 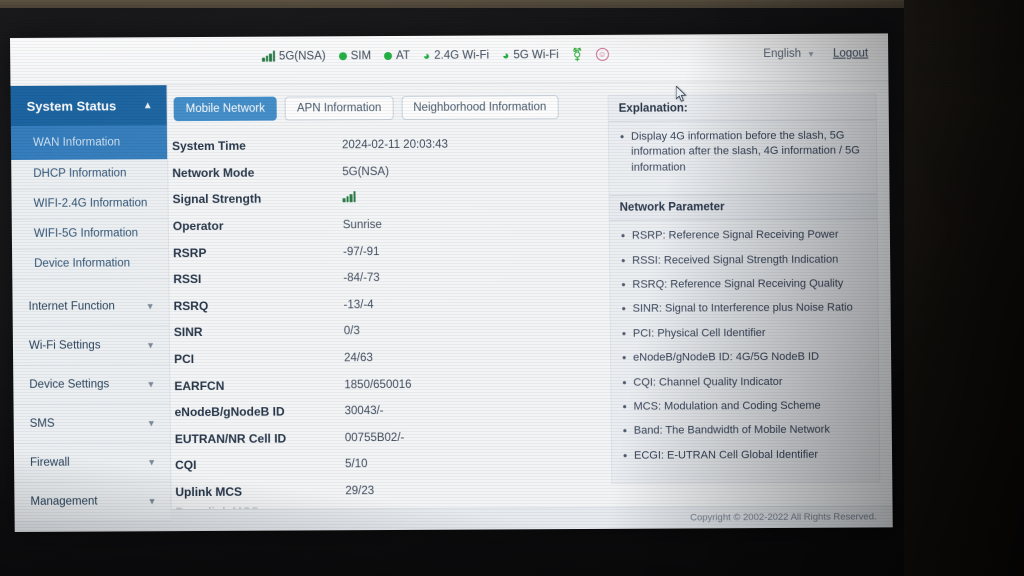 What do you see at coordinates (213, 173) in the screenshot?
I see `row-label: Network Mode` at bounding box center [213, 173].